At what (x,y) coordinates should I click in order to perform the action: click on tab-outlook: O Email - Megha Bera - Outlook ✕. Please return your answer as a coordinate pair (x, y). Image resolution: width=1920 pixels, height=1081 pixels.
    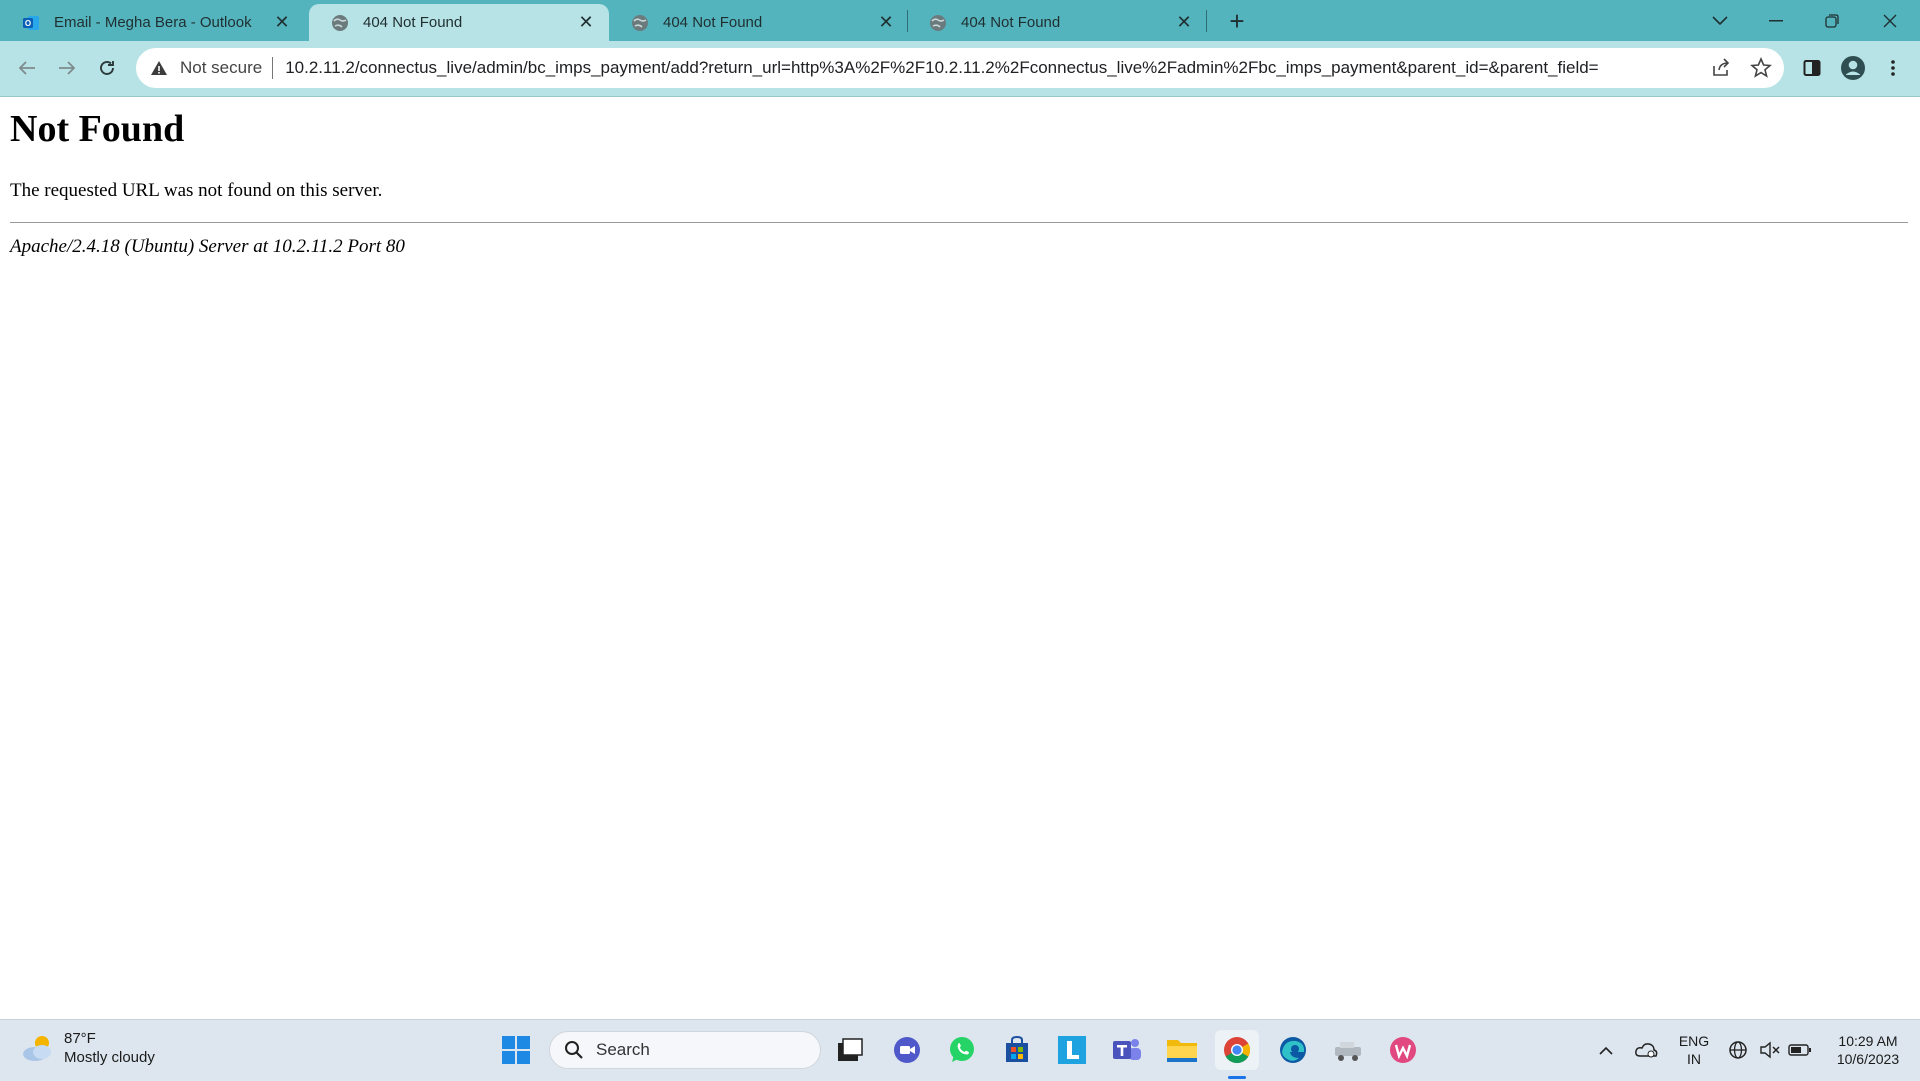
    Looking at the image, I should click on (152, 22).